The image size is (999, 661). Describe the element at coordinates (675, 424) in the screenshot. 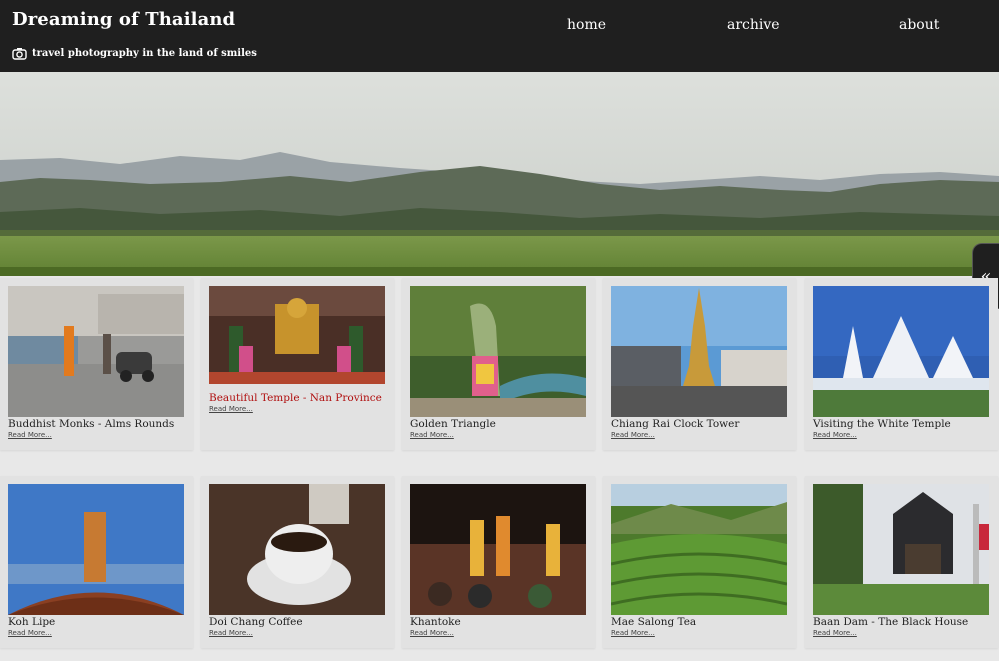

I see `post-title: Chiang Rai Clock Tower` at that location.